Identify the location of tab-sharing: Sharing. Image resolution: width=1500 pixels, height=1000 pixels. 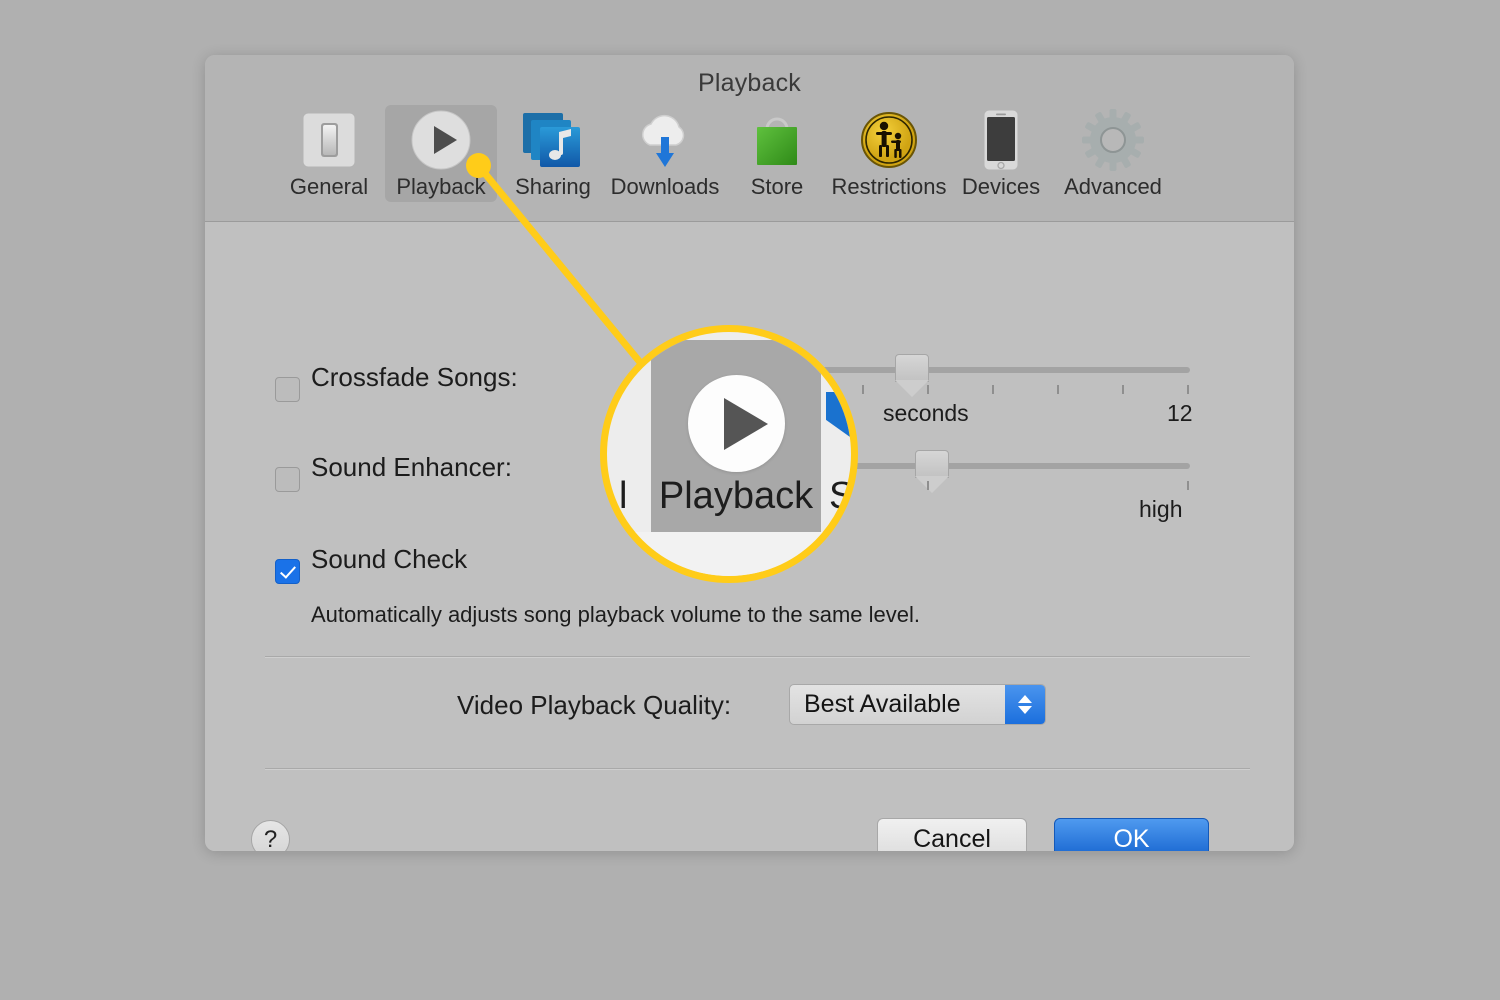
(553, 153).